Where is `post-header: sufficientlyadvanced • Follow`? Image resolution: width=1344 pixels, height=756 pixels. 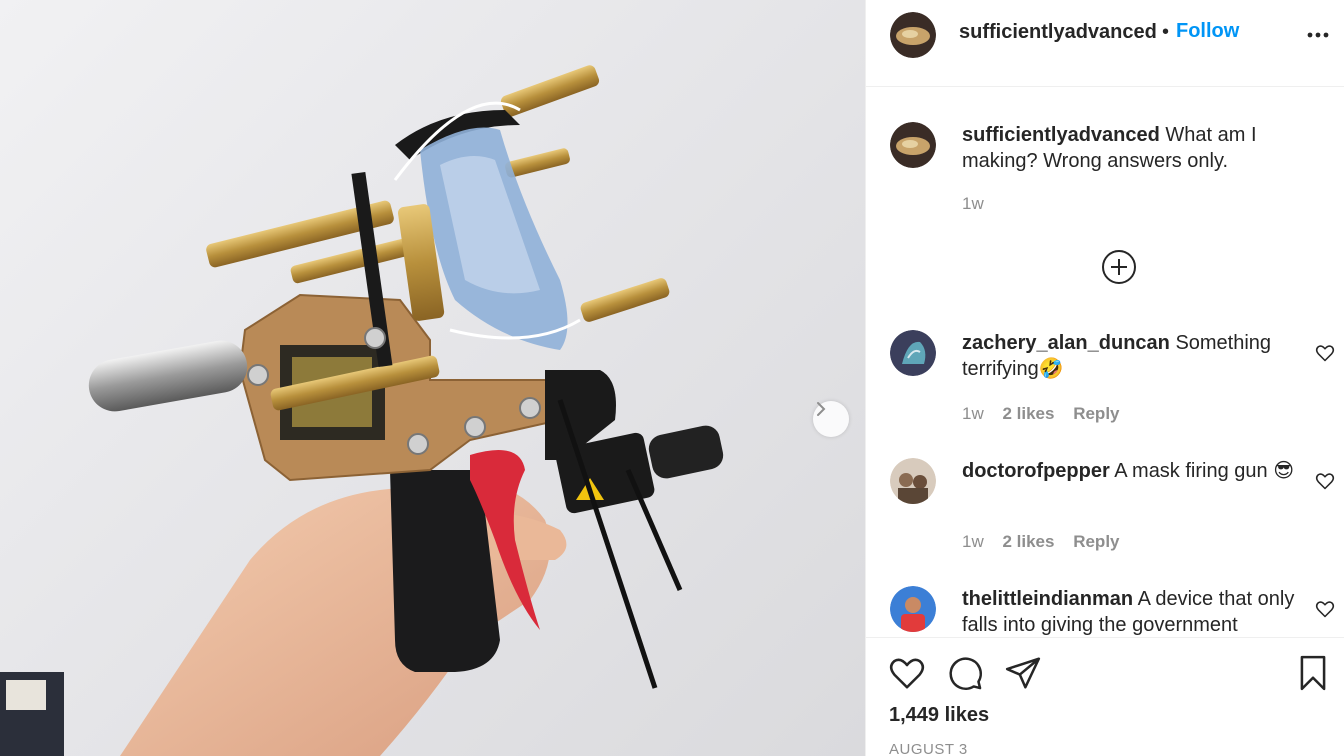
post-header: sufficientlyadvanced • Follow is located at coordinates (1105, 43).